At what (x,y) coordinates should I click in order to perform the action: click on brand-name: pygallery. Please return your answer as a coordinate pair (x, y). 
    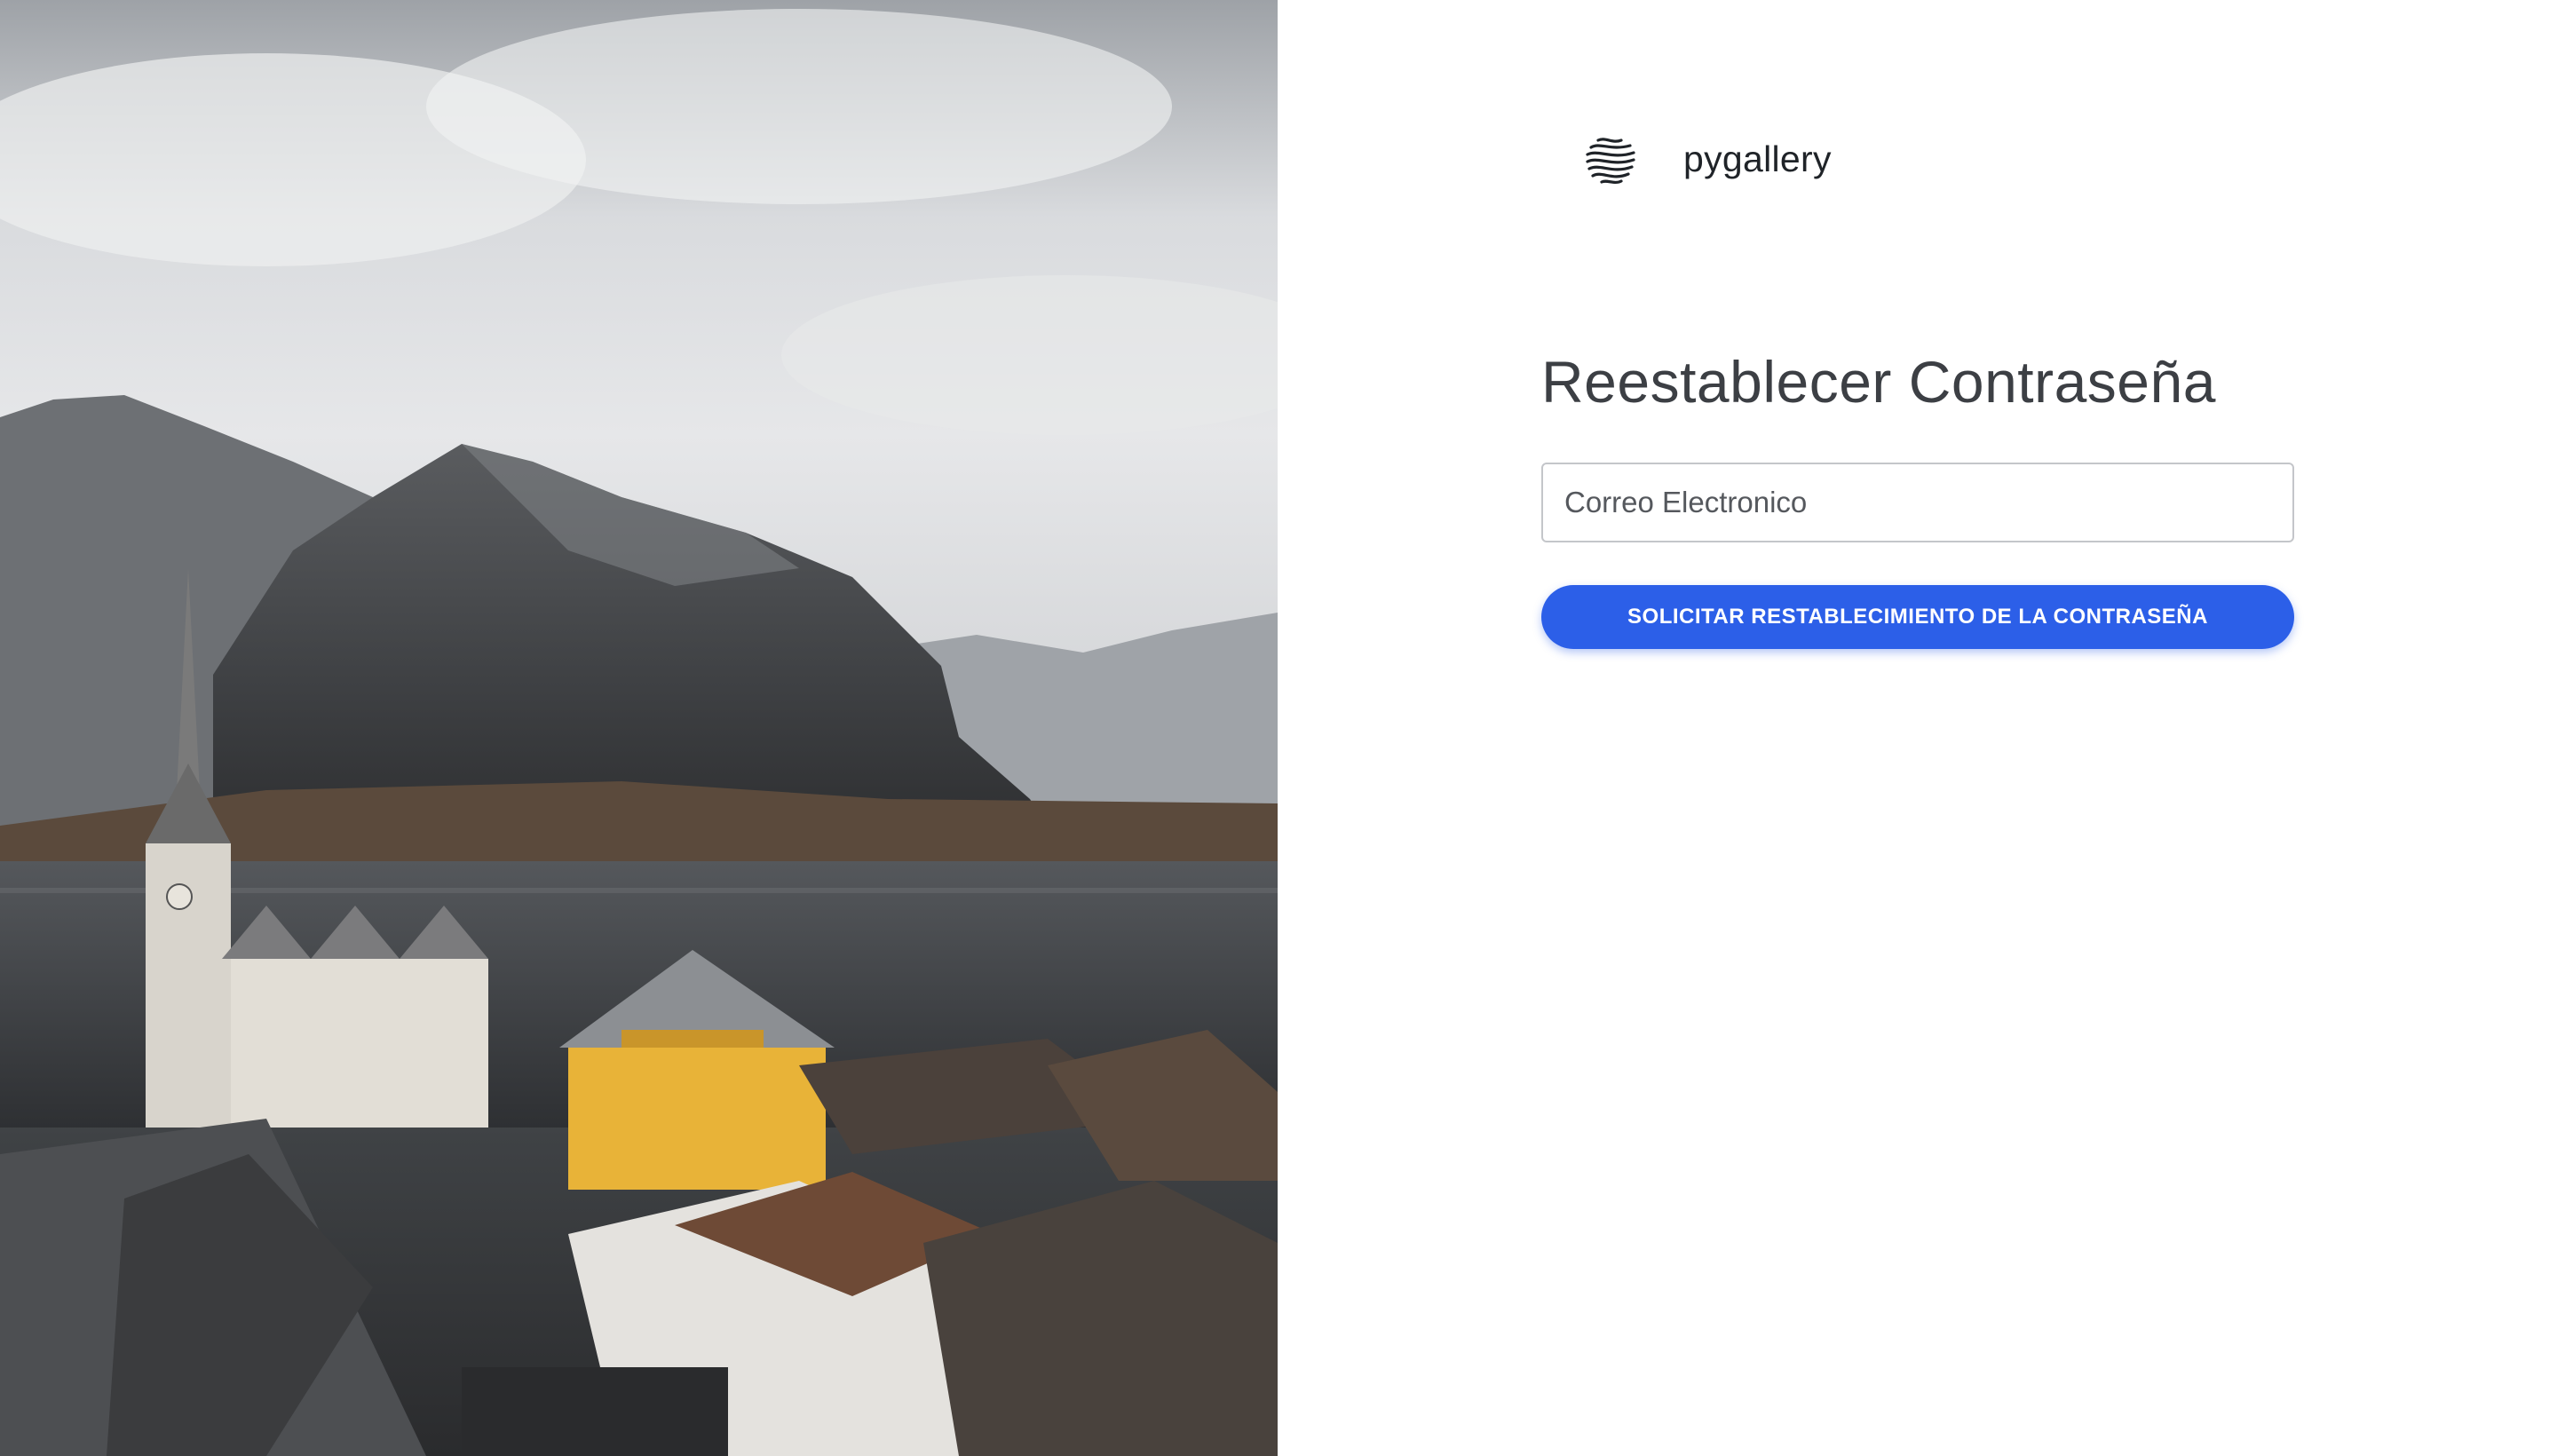
    Looking at the image, I should click on (1757, 158).